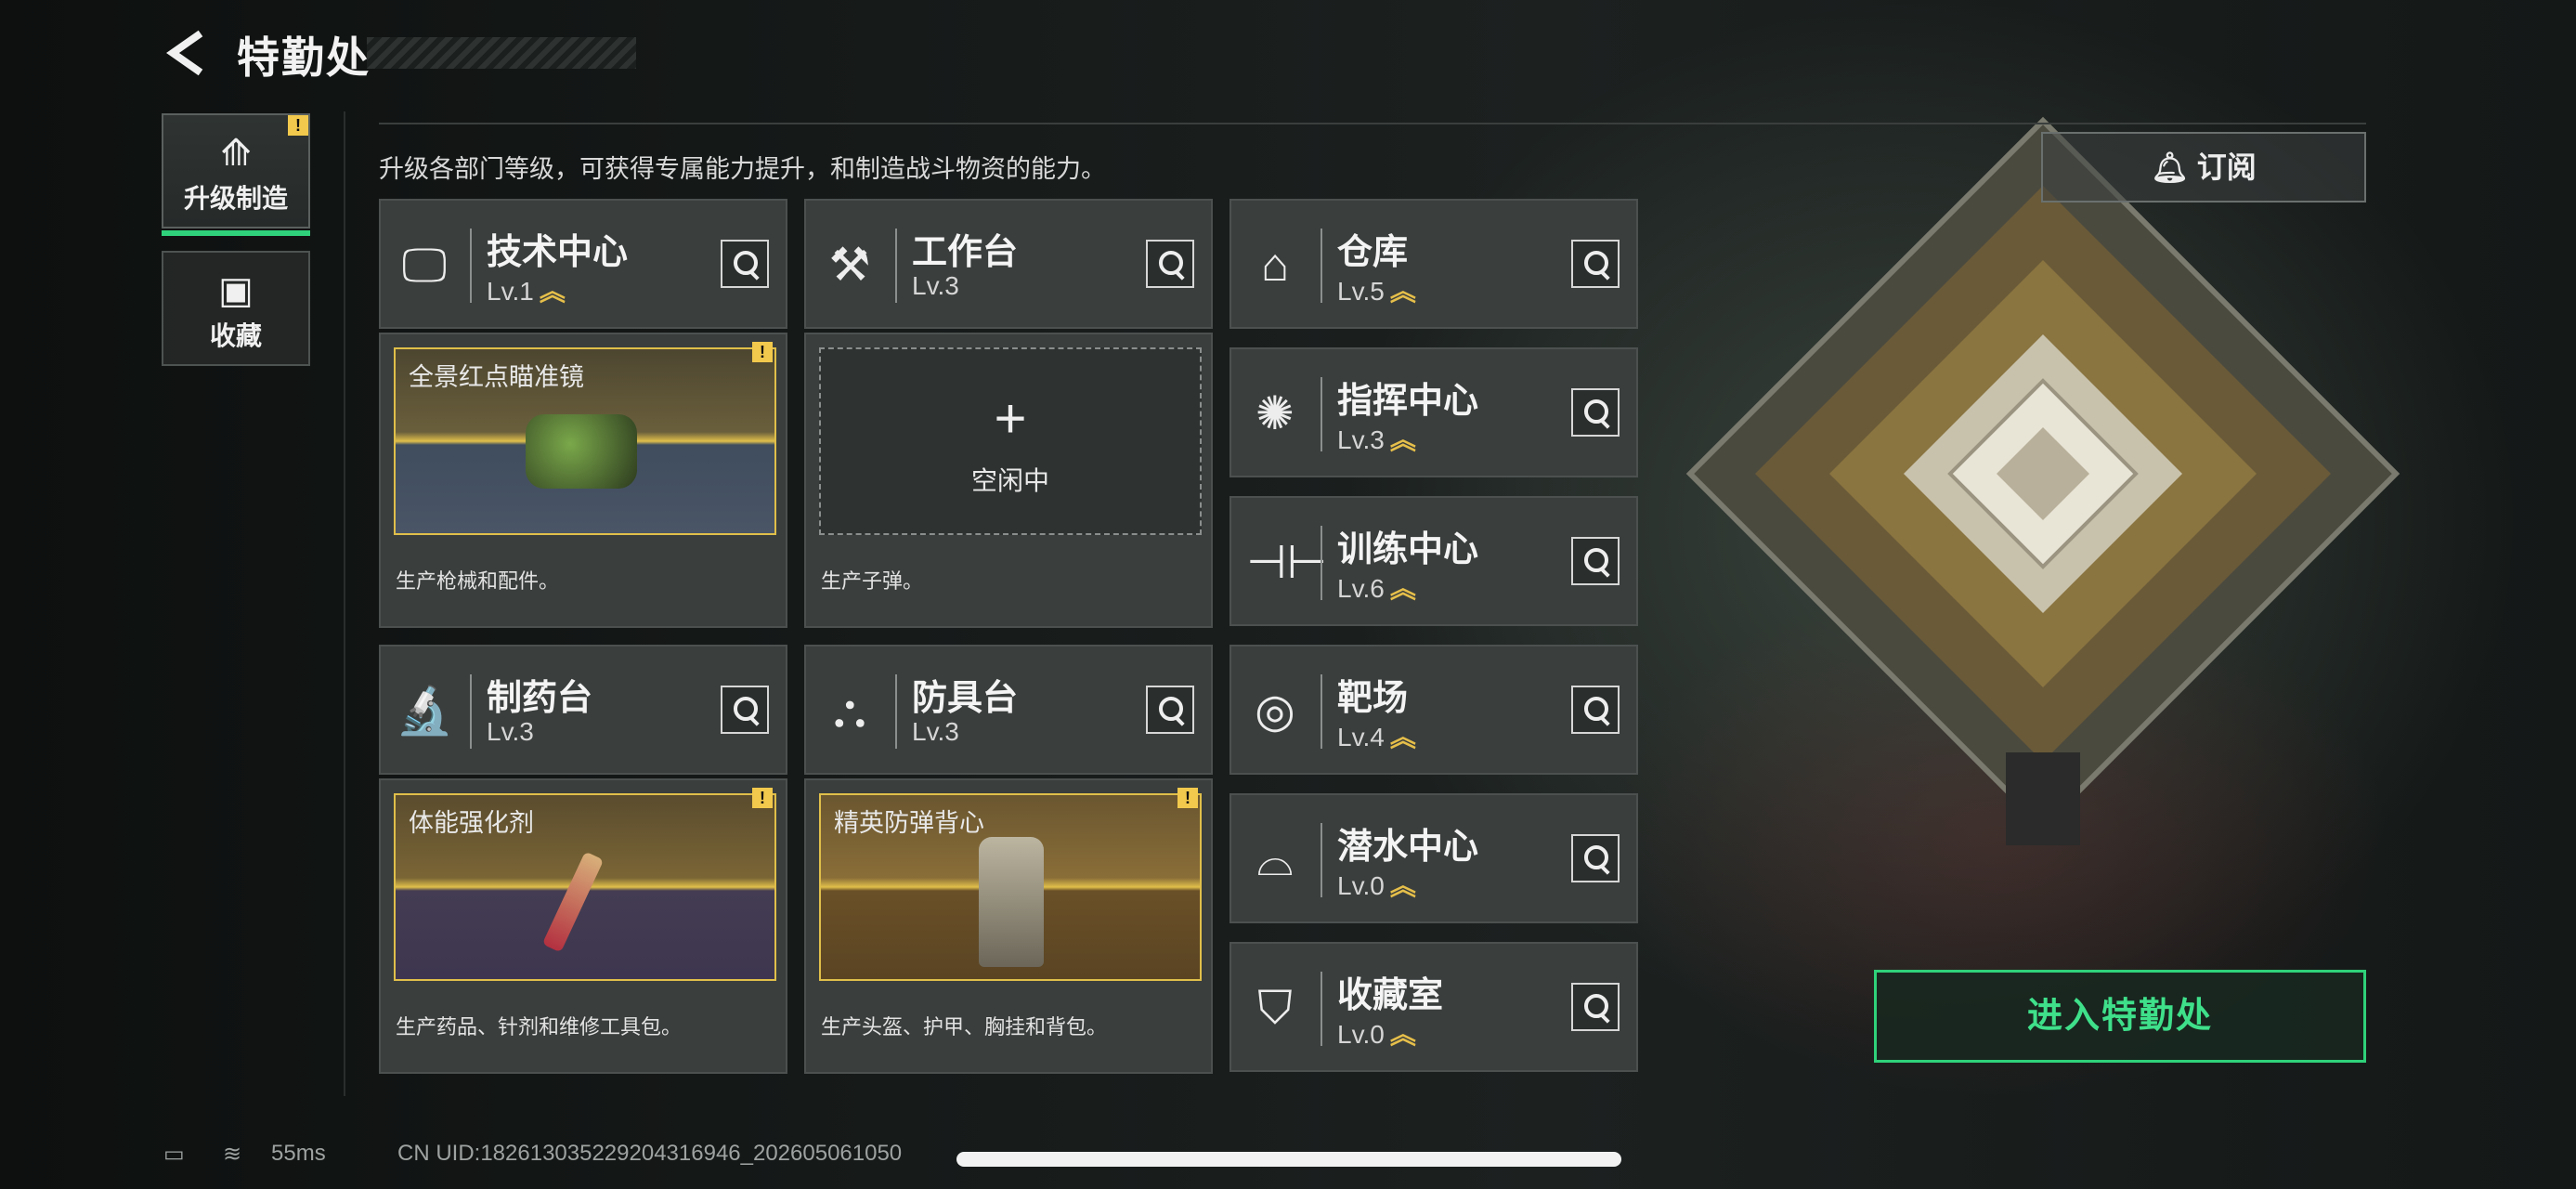 This screenshot has height=1189, width=2576. Describe the element at coordinates (1275, 265) in the screenshot. I see `warehouse-icon: ⌂` at that location.